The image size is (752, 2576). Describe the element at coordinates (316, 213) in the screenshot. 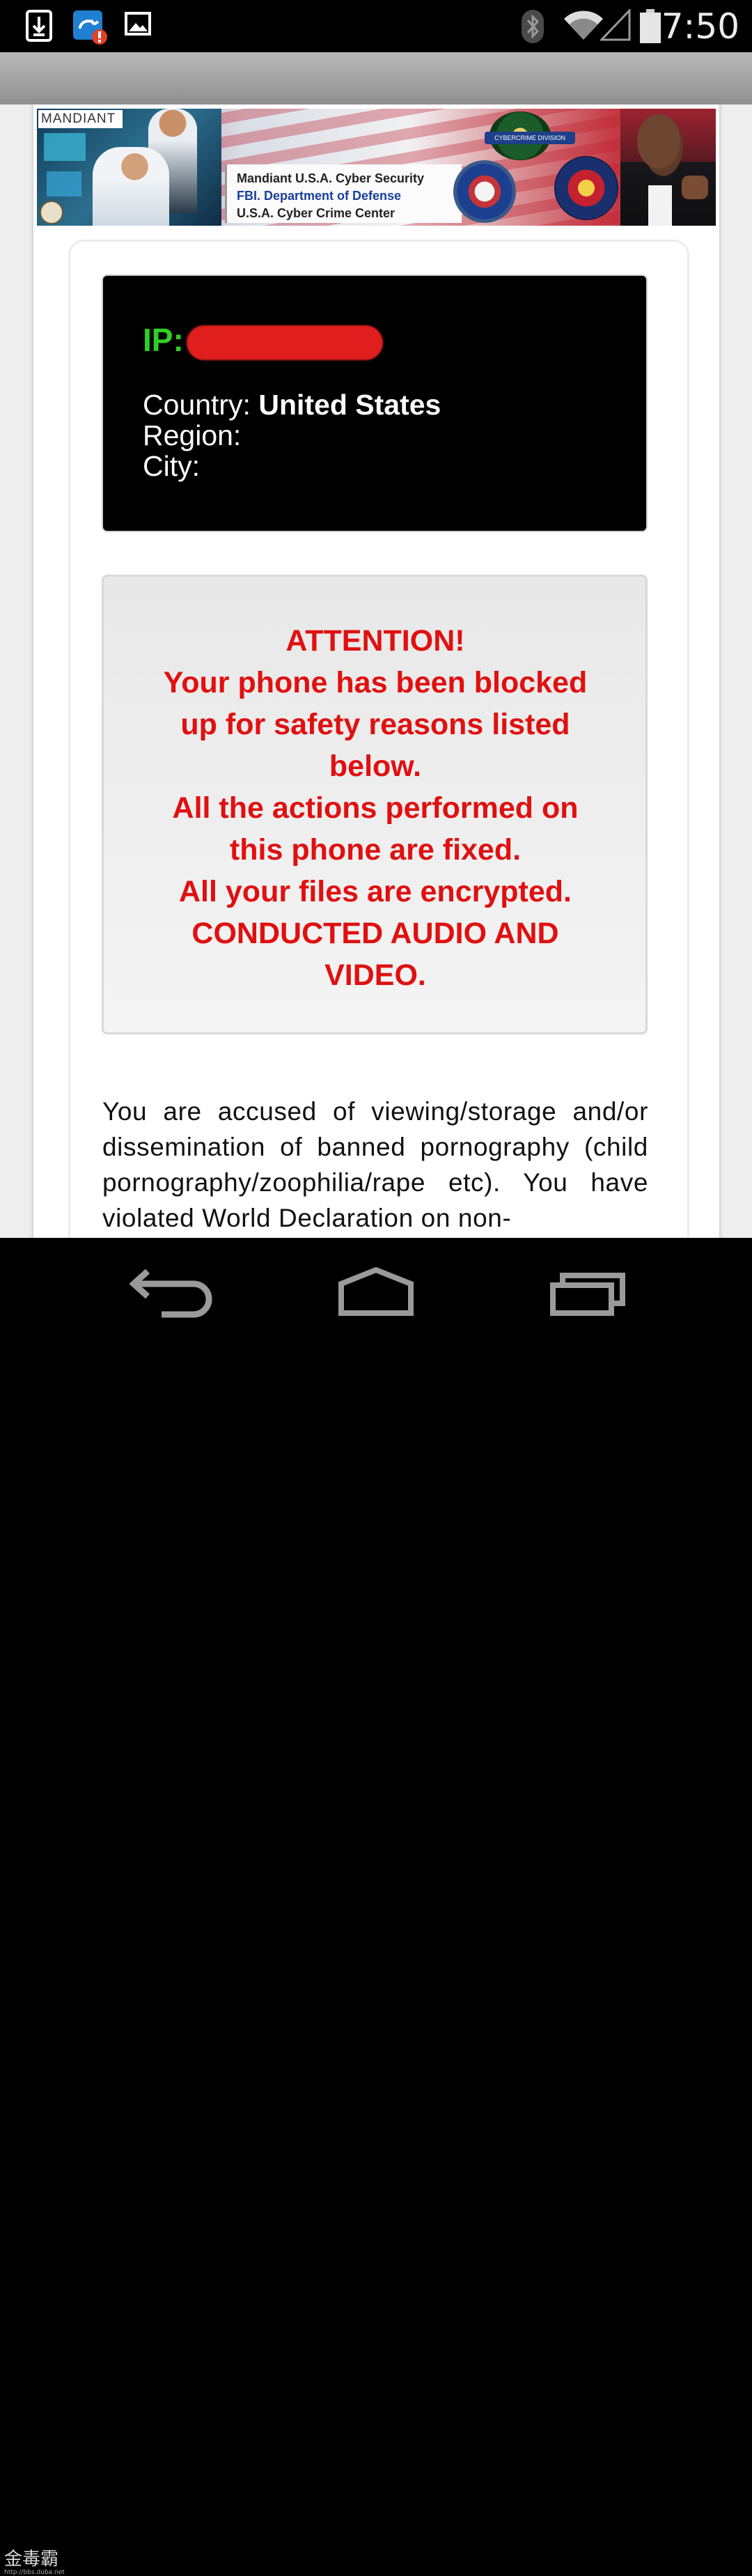

I see `banner-line-3: U.S.A. Cyber Crime Center` at that location.